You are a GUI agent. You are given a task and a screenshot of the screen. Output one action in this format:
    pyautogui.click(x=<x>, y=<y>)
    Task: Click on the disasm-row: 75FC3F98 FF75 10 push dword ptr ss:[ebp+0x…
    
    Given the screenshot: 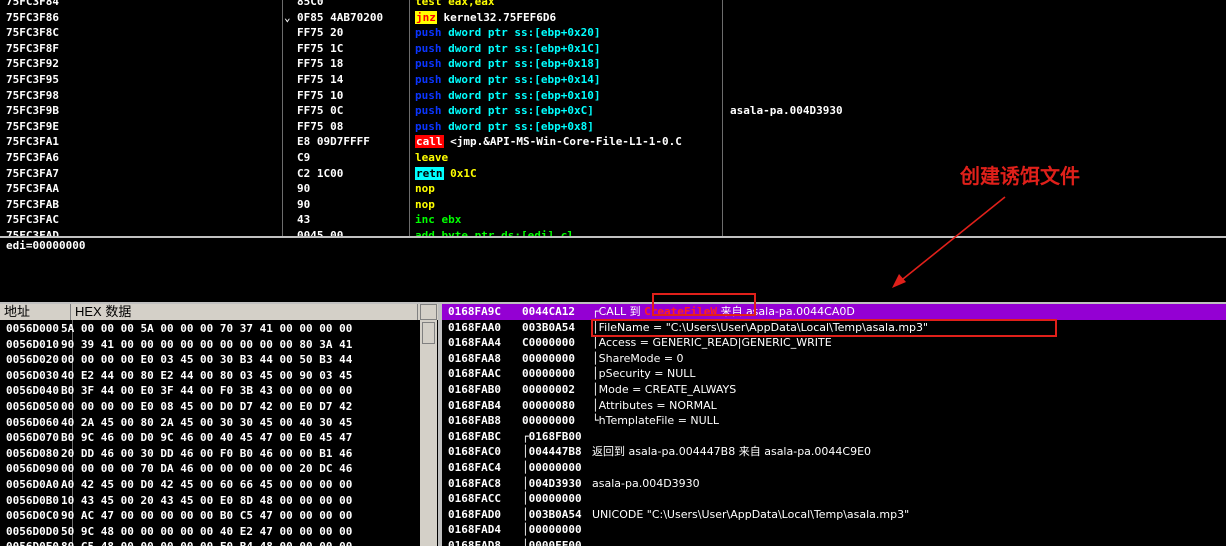 What is the action you would take?
    pyautogui.click(x=613, y=96)
    